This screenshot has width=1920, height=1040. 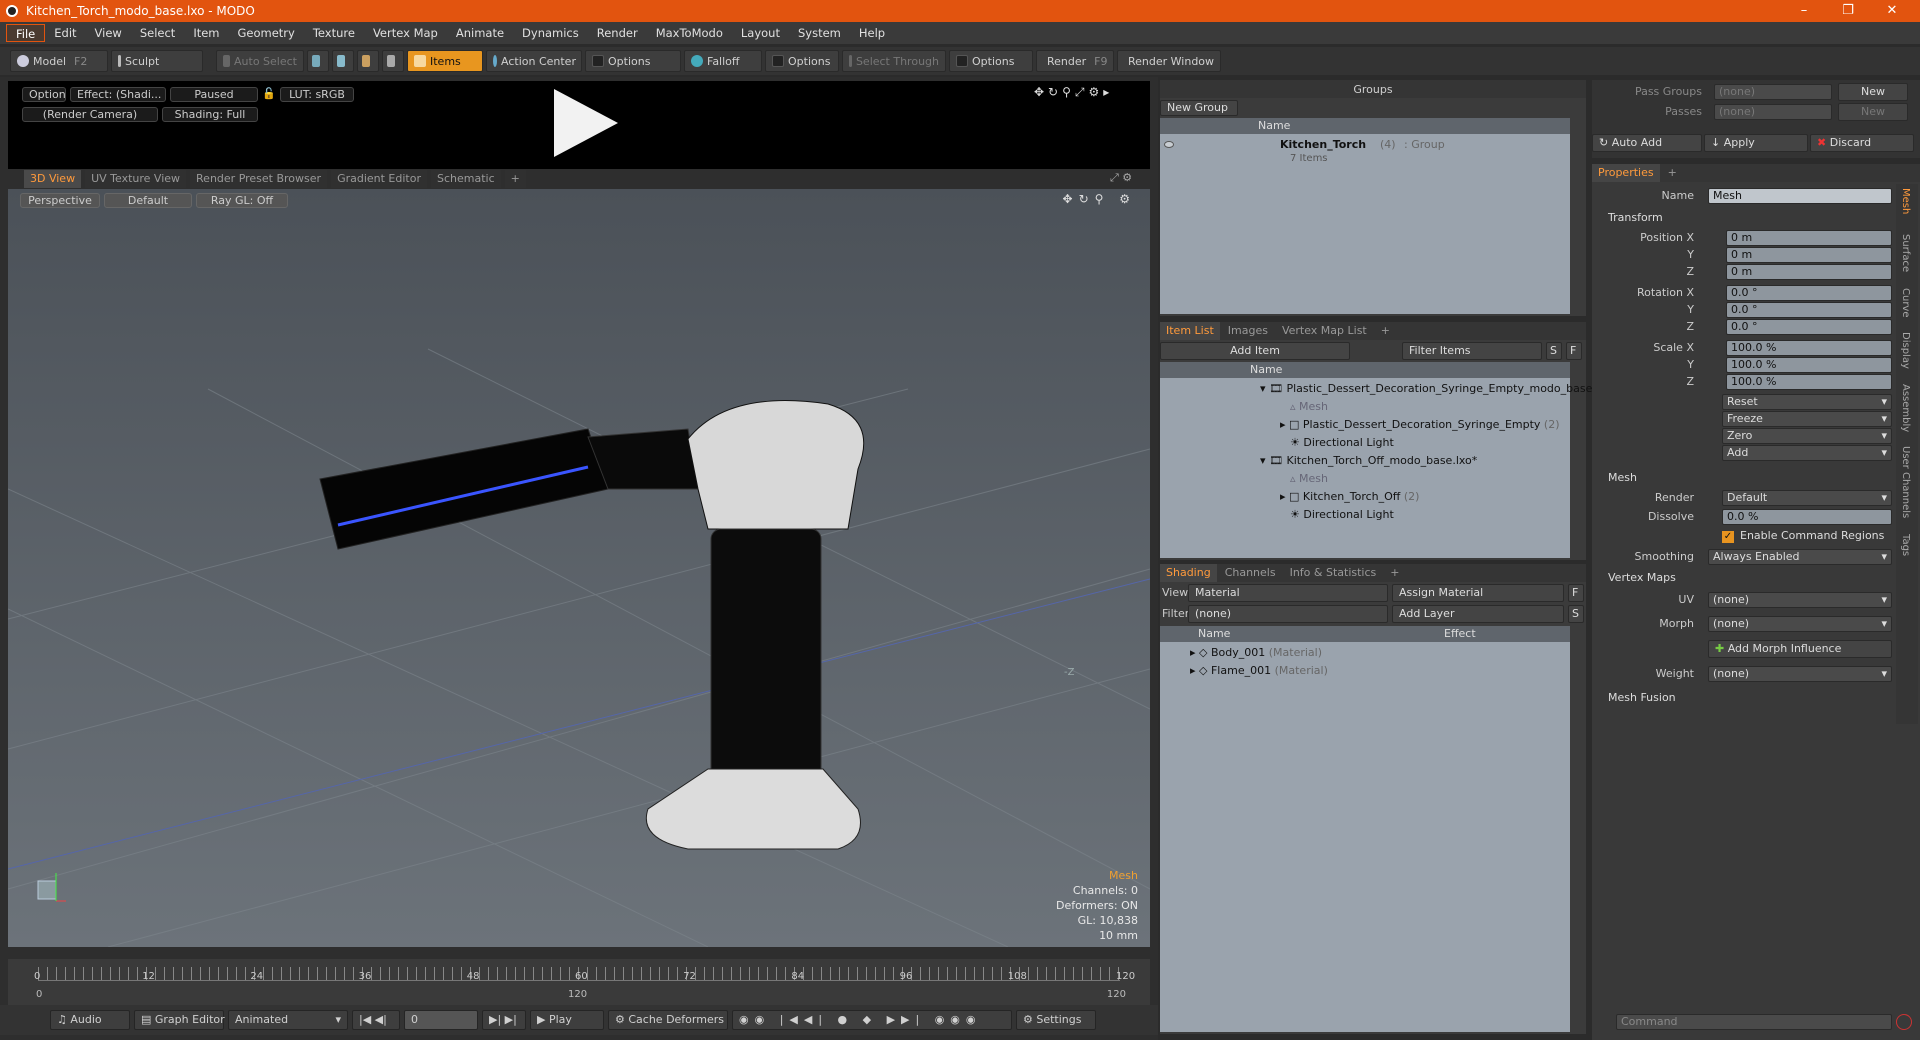 I want to click on model-button: Model F2, so click(x=59, y=61).